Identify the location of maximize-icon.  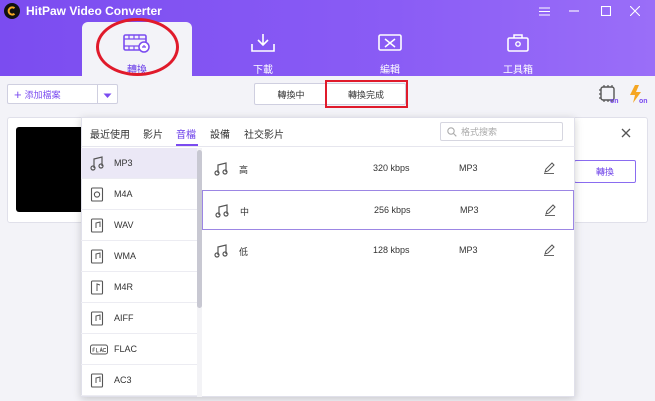
(606, 11).